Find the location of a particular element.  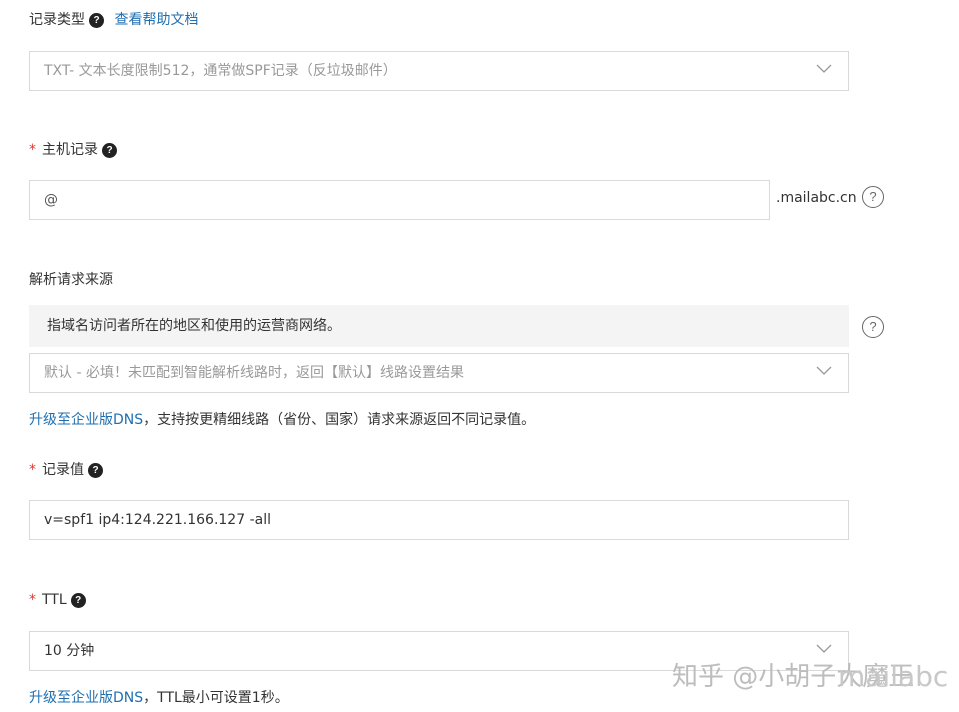

record-type-label-row: 记录类型? 查看帮助文档 is located at coordinates (113, 20).